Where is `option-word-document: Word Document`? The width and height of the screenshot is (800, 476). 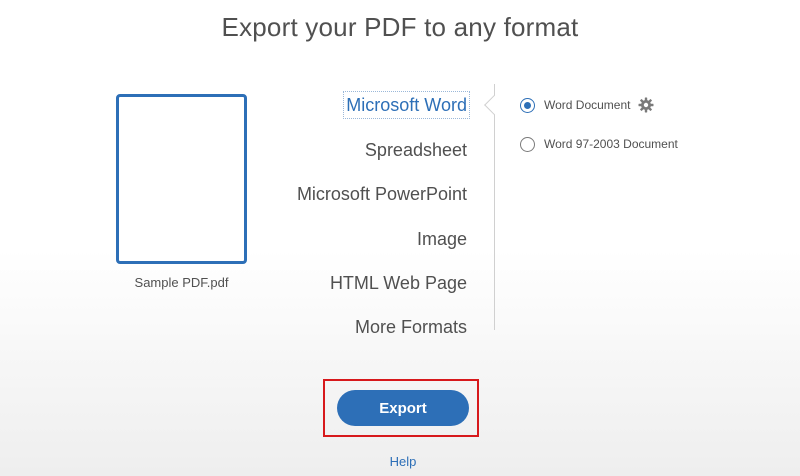
option-word-document: Word Document is located at coordinates (587, 105).